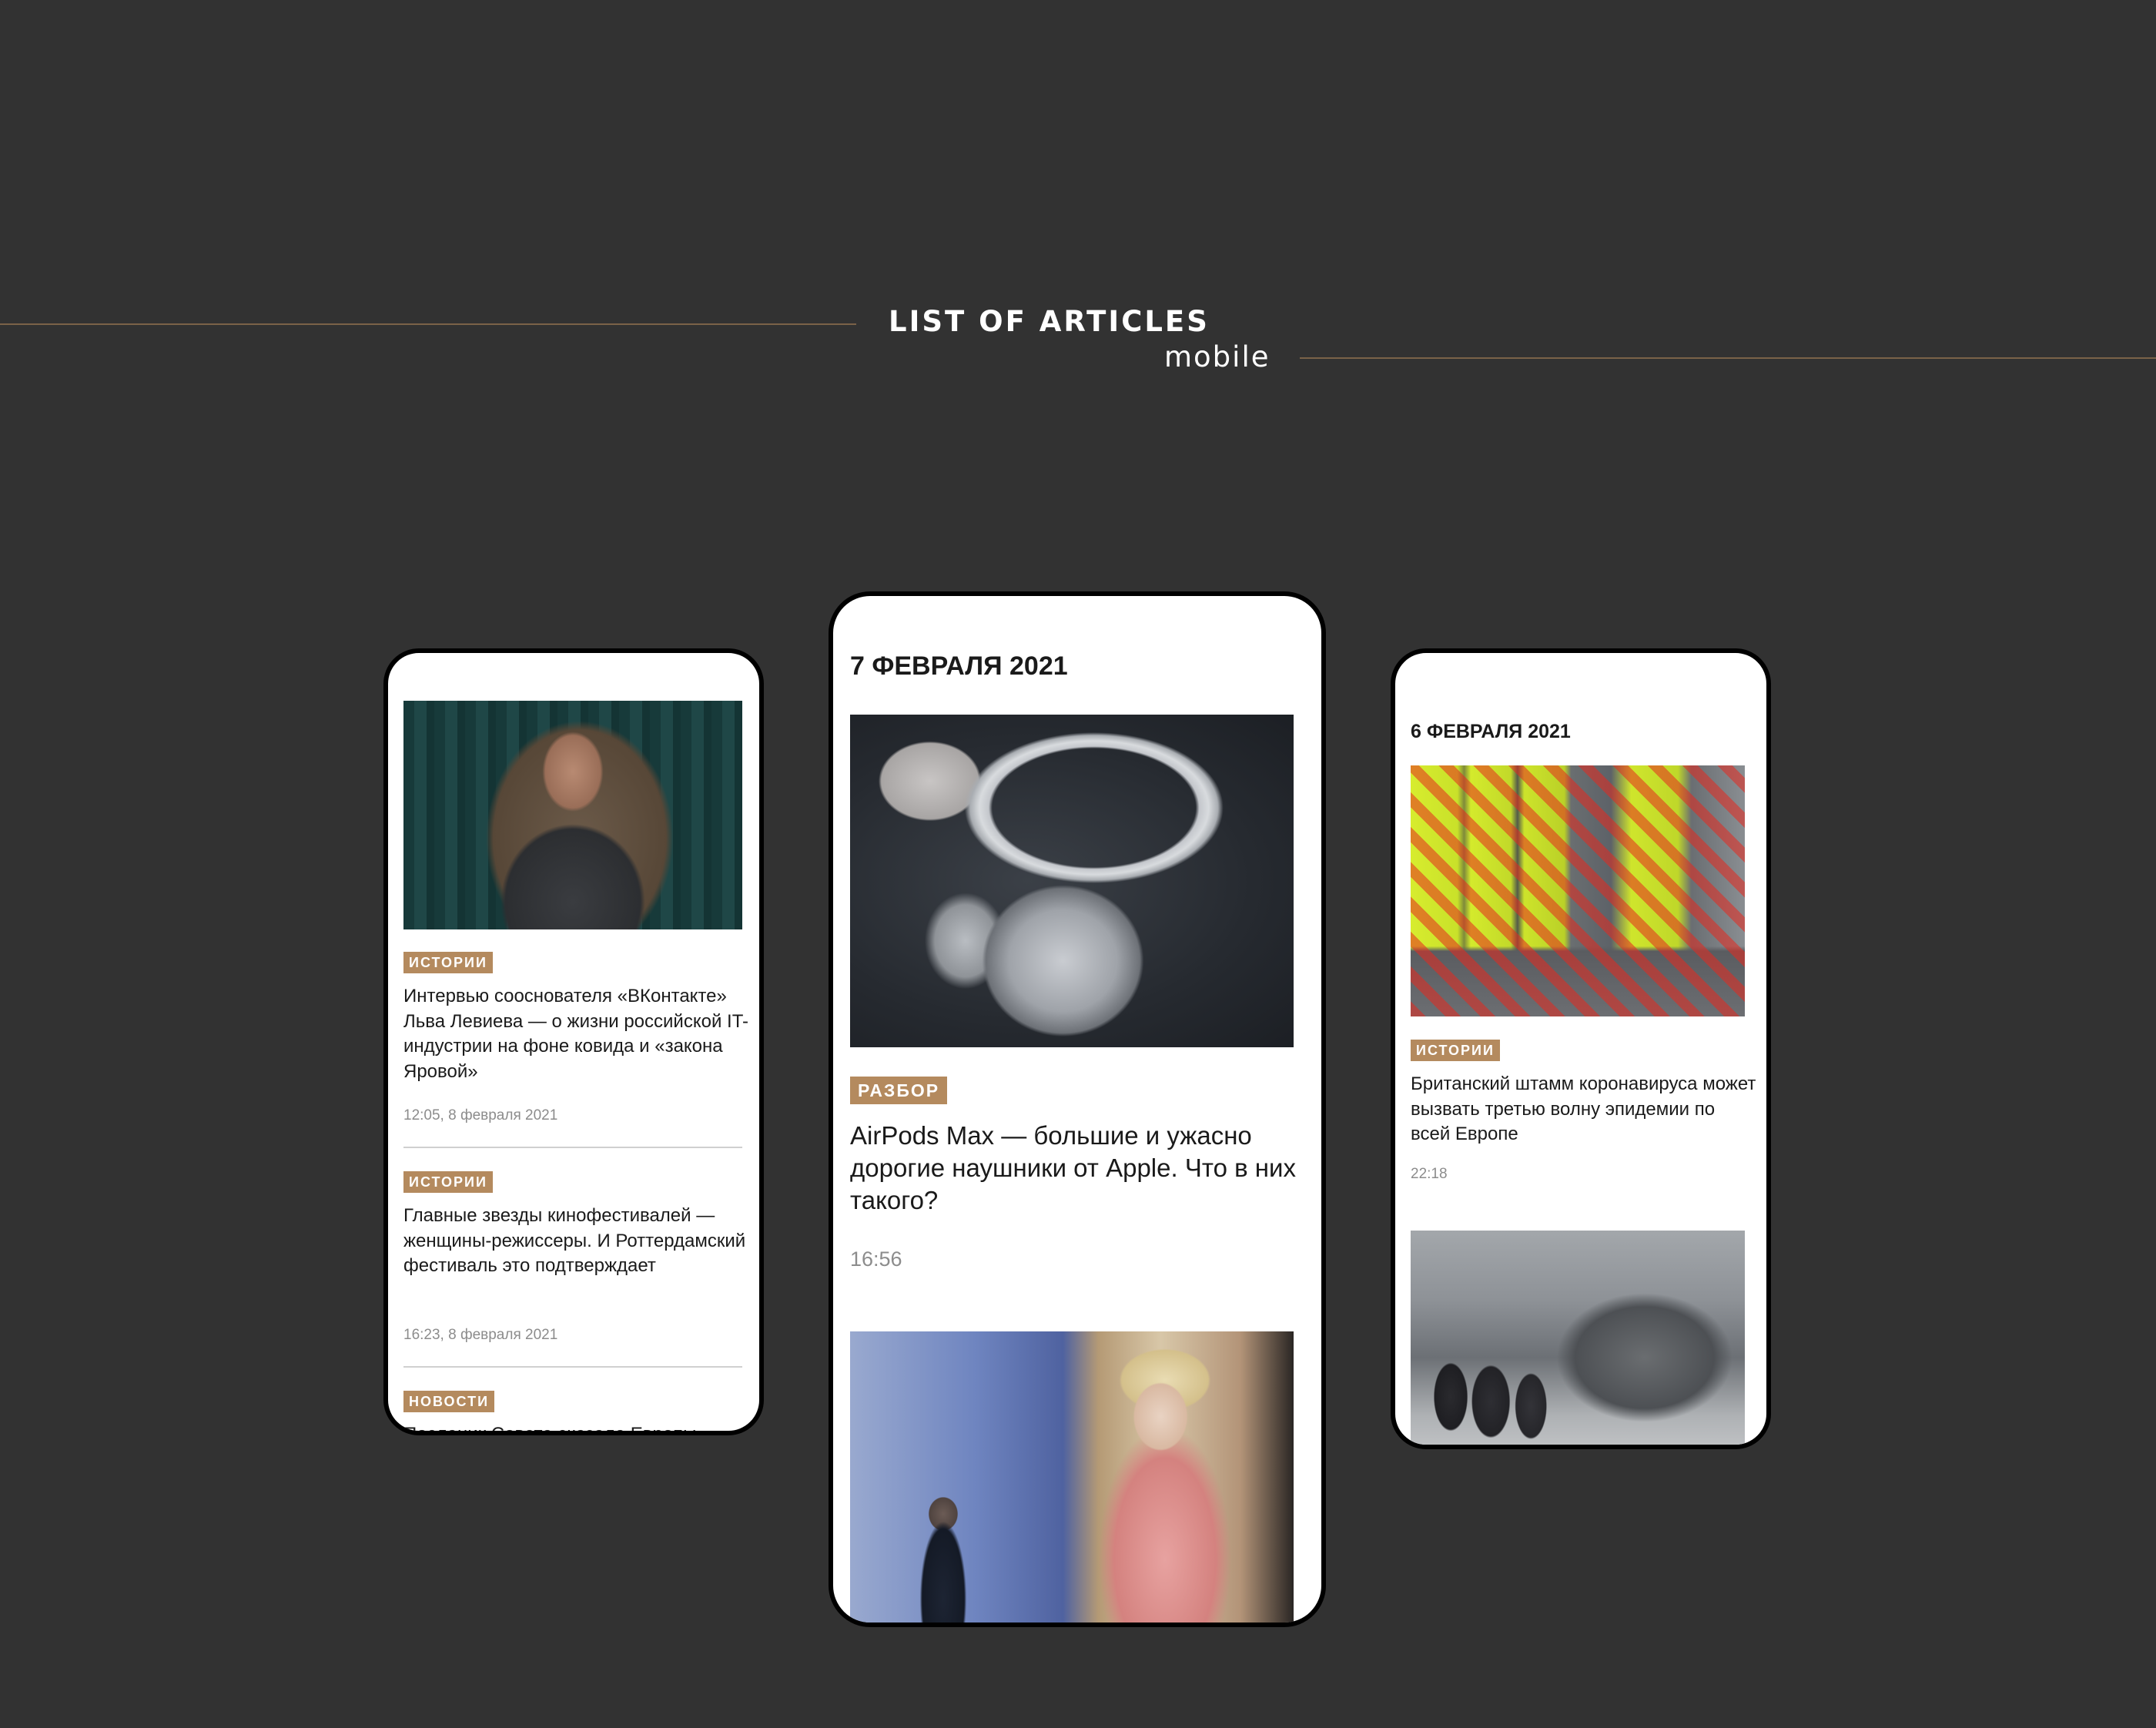 The height and width of the screenshot is (1728, 2156). I want to click on article-tag: НОВОСТИ, so click(449, 1401).